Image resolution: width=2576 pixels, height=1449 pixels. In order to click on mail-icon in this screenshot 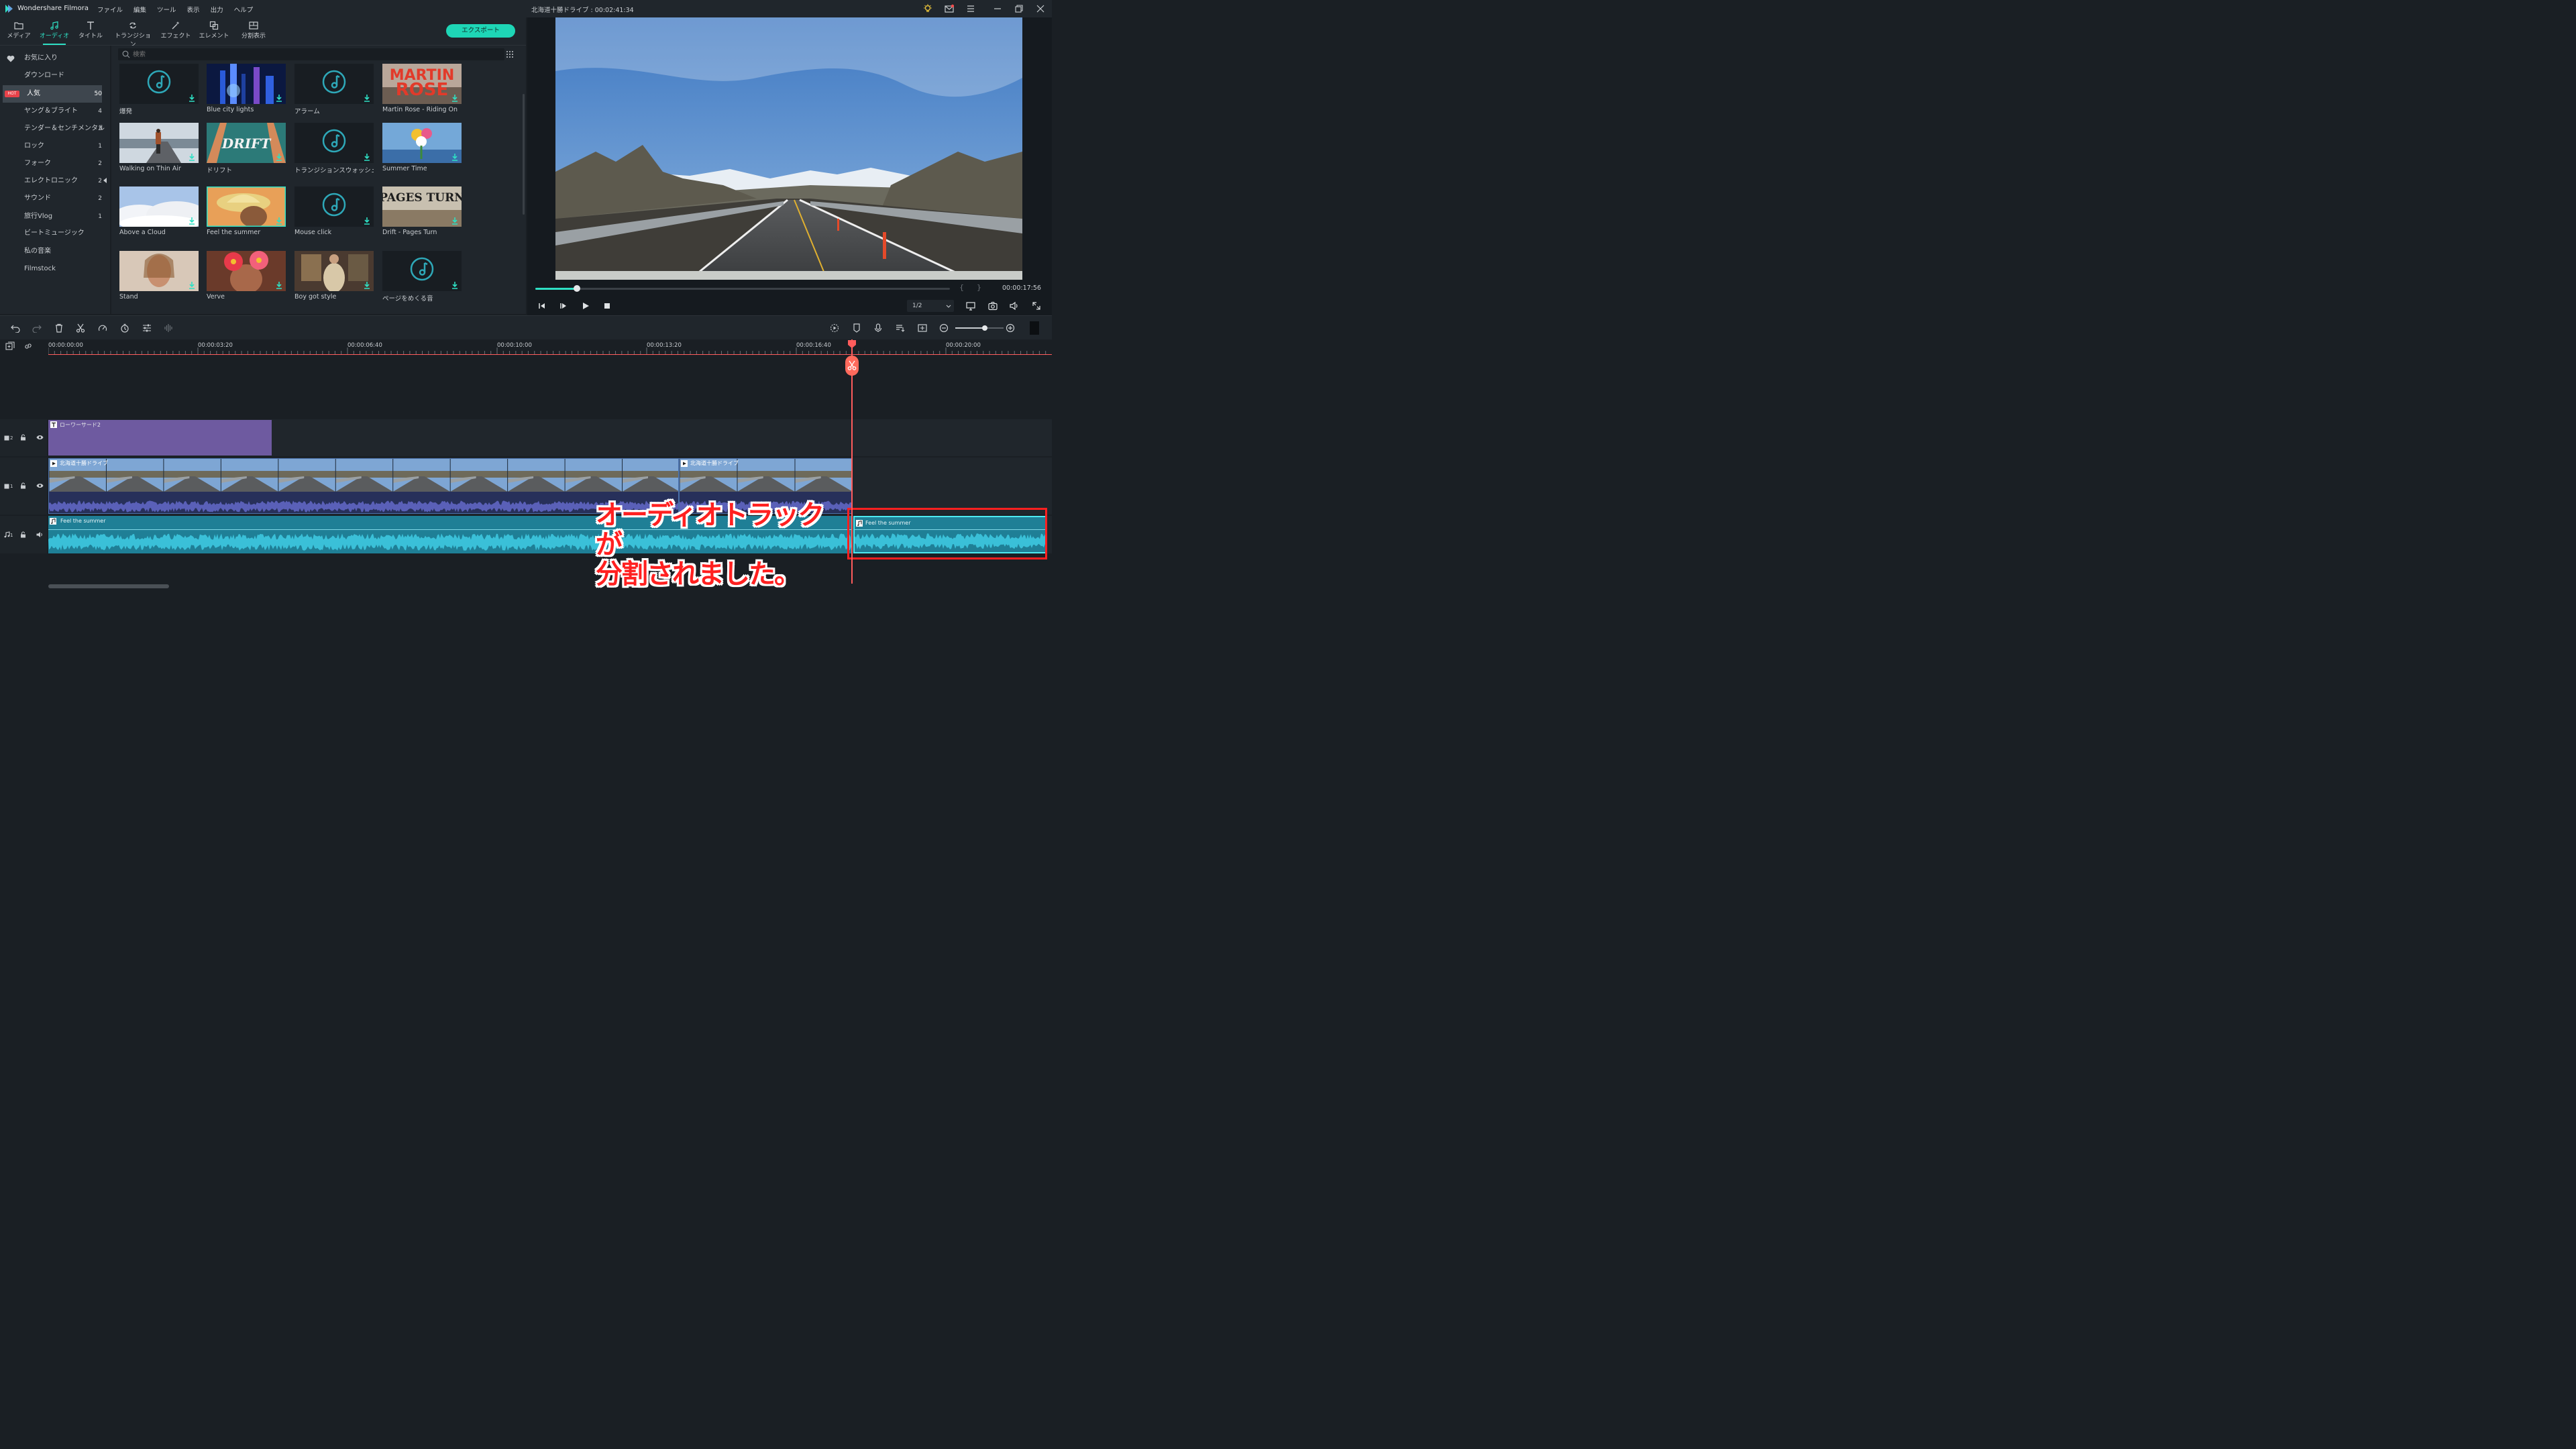, I will do `click(949, 8)`.